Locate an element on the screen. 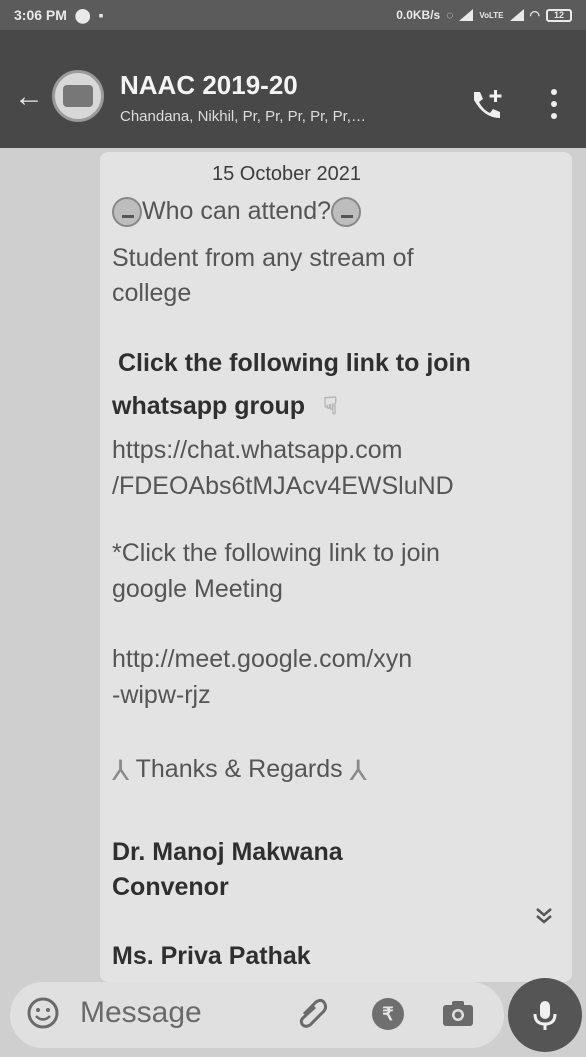 The height and width of the screenshot is (1057, 586). audience-line-2: college is located at coordinates (152, 293).